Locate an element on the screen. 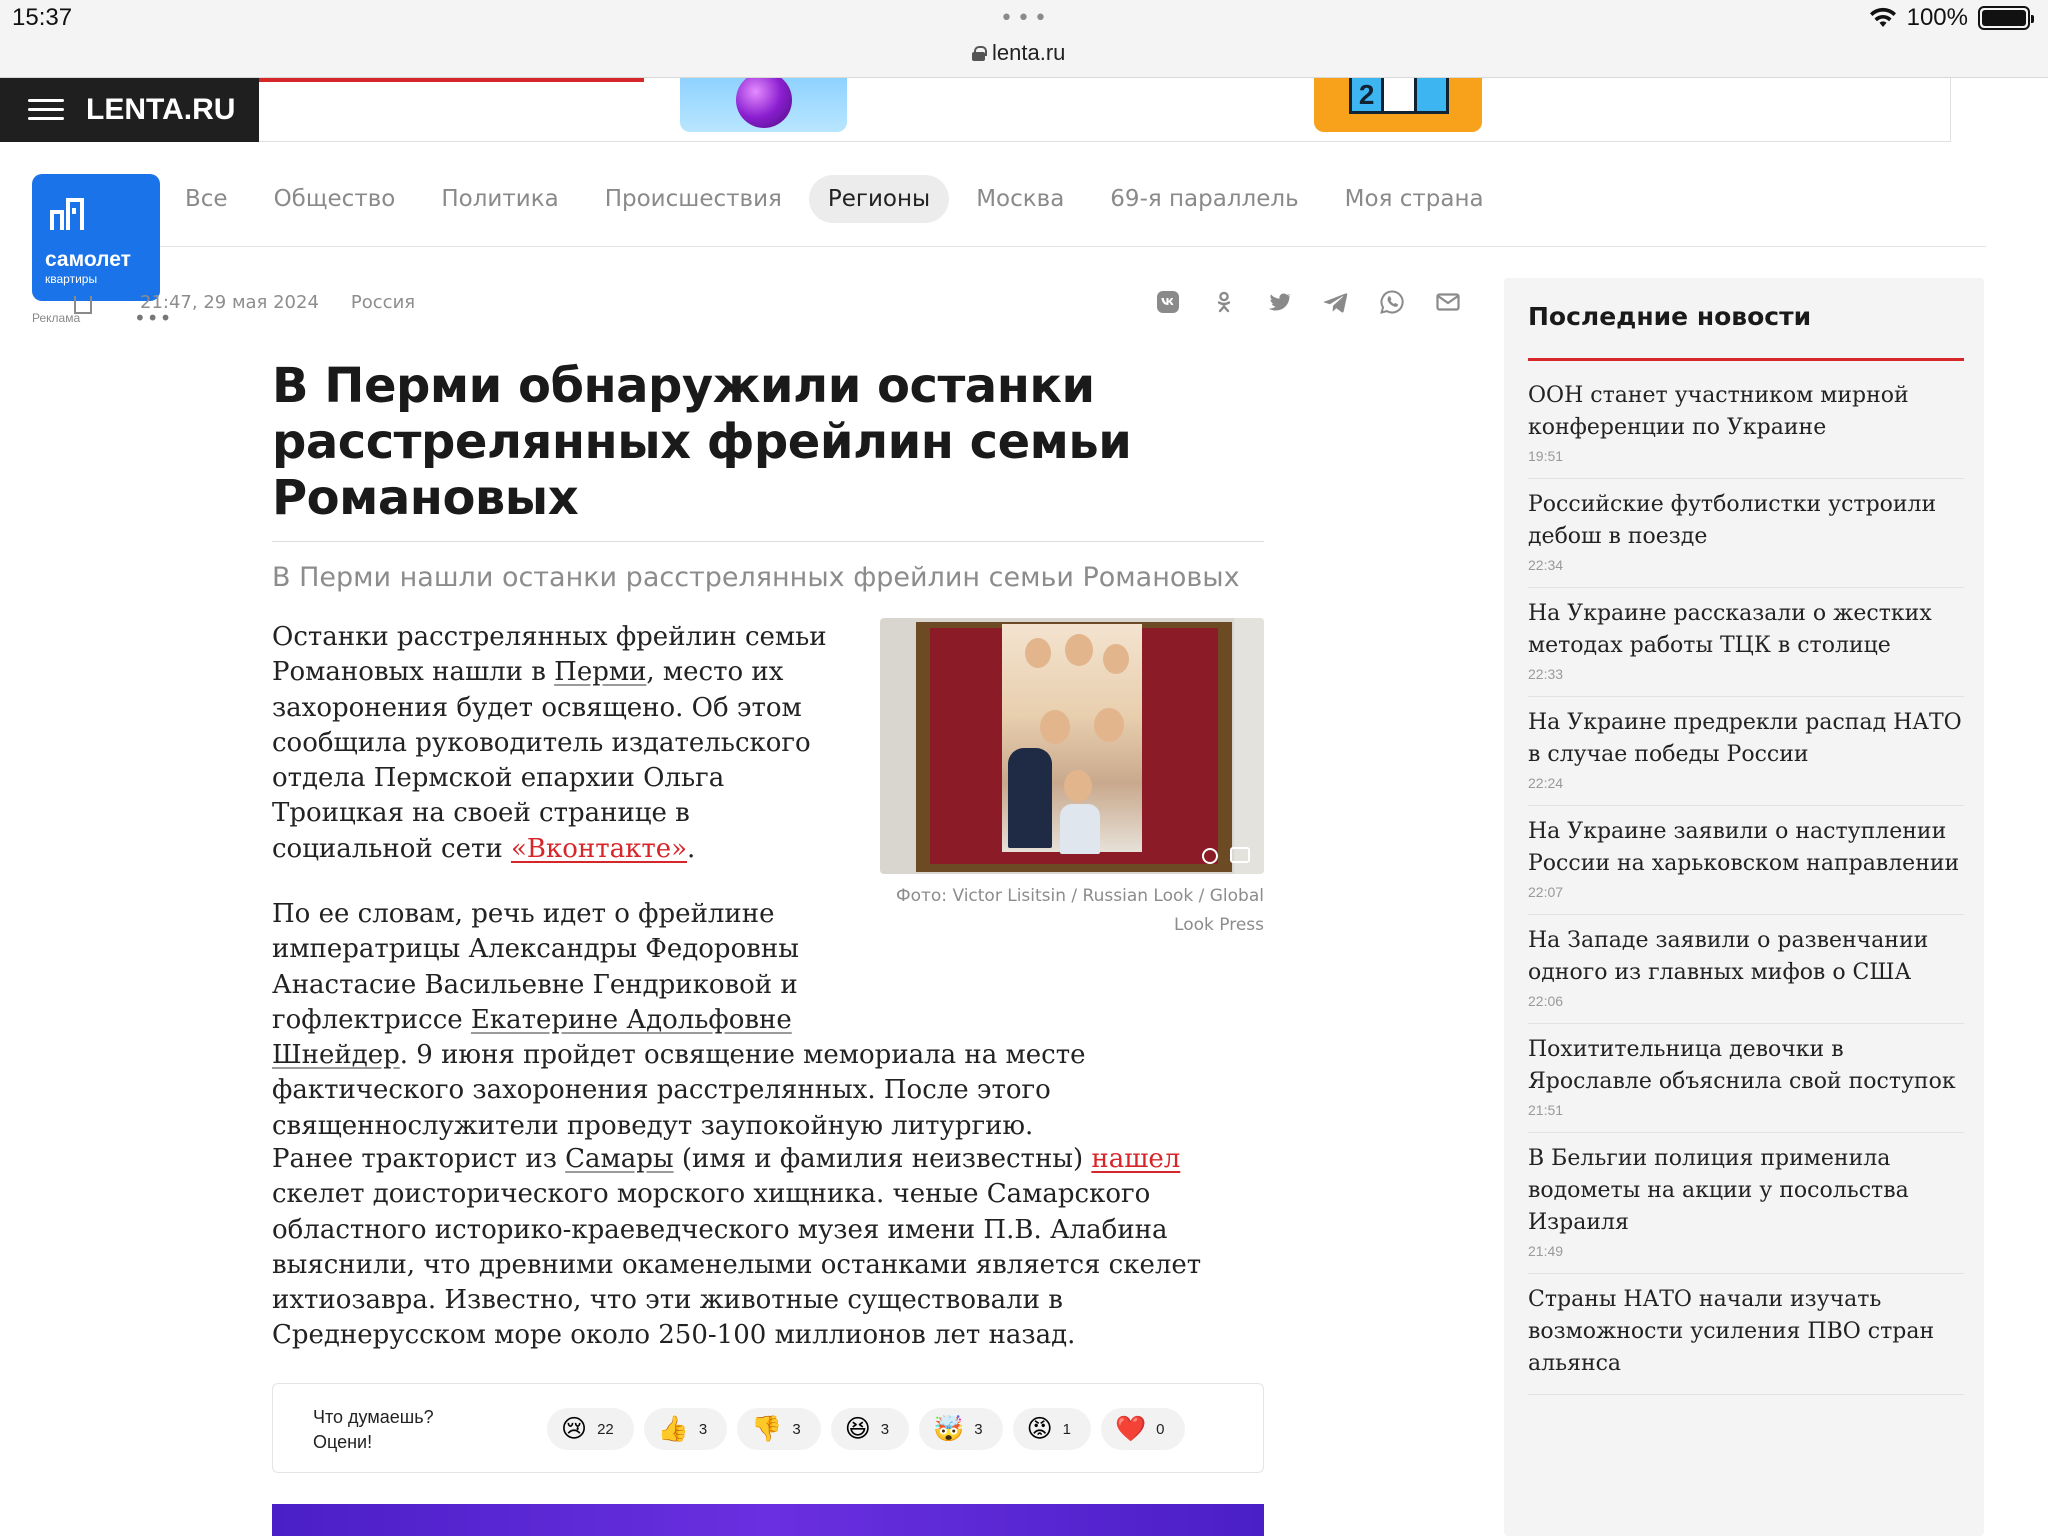 The height and width of the screenshot is (1536, 2048). news-time: 22:06 is located at coordinates (1546, 1001).